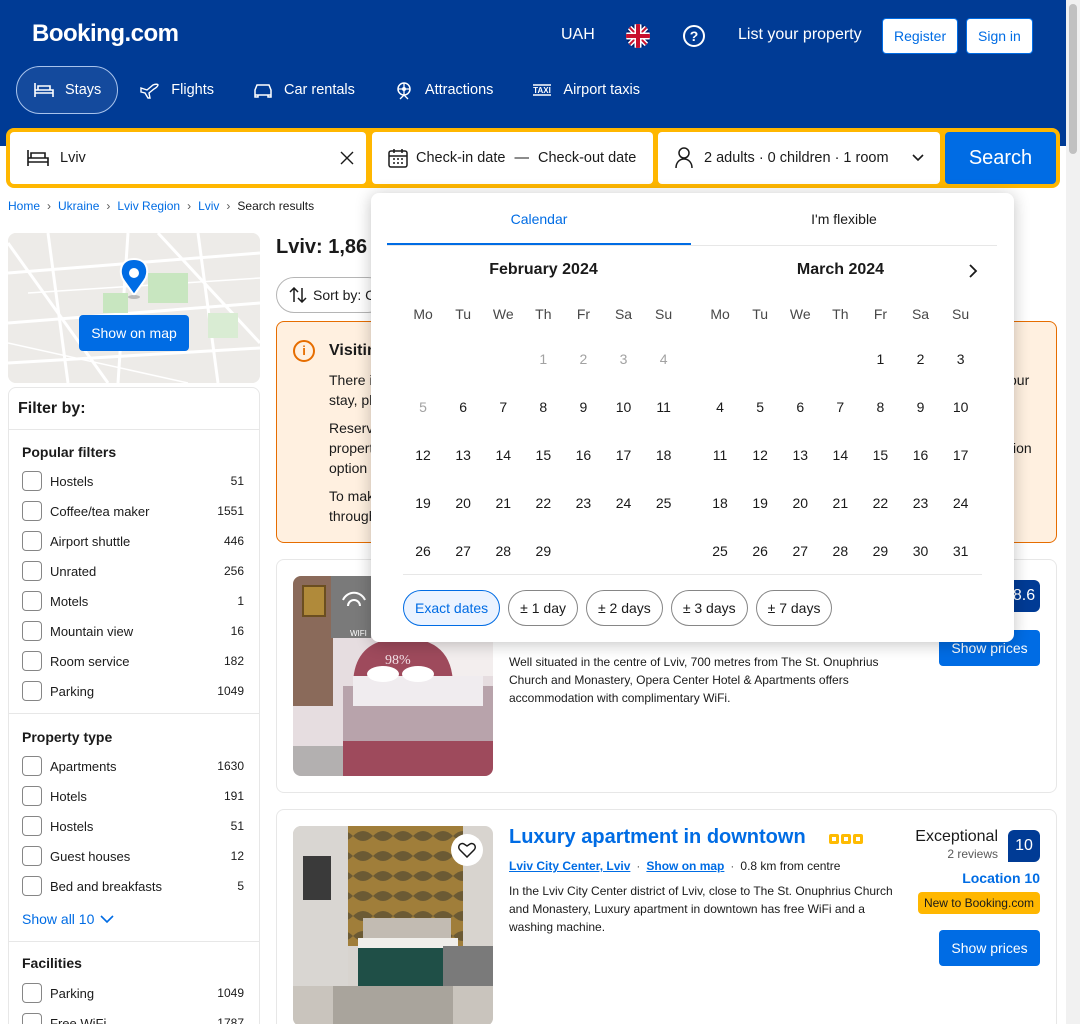 The height and width of the screenshot is (1024, 1080). I want to click on sign-in-button: Sign in, so click(999, 36).